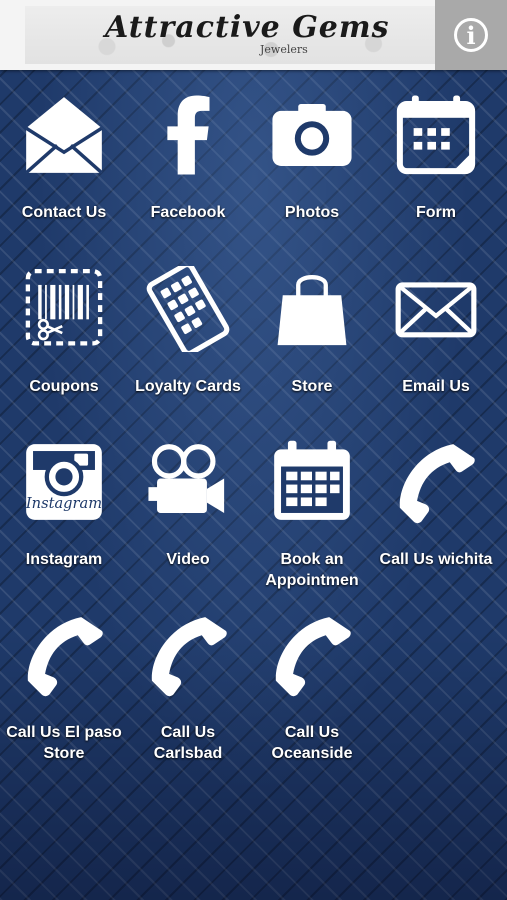  I want to click on tile-coupons: Coupons, so click(64, 349).